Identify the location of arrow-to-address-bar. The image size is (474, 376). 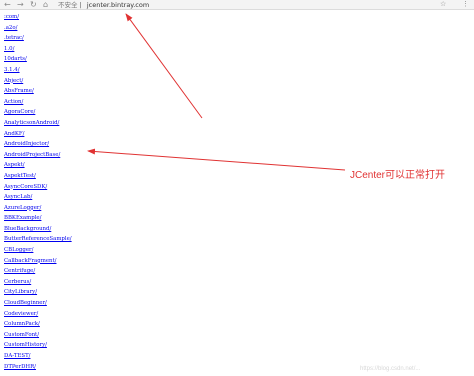
(164, 66).